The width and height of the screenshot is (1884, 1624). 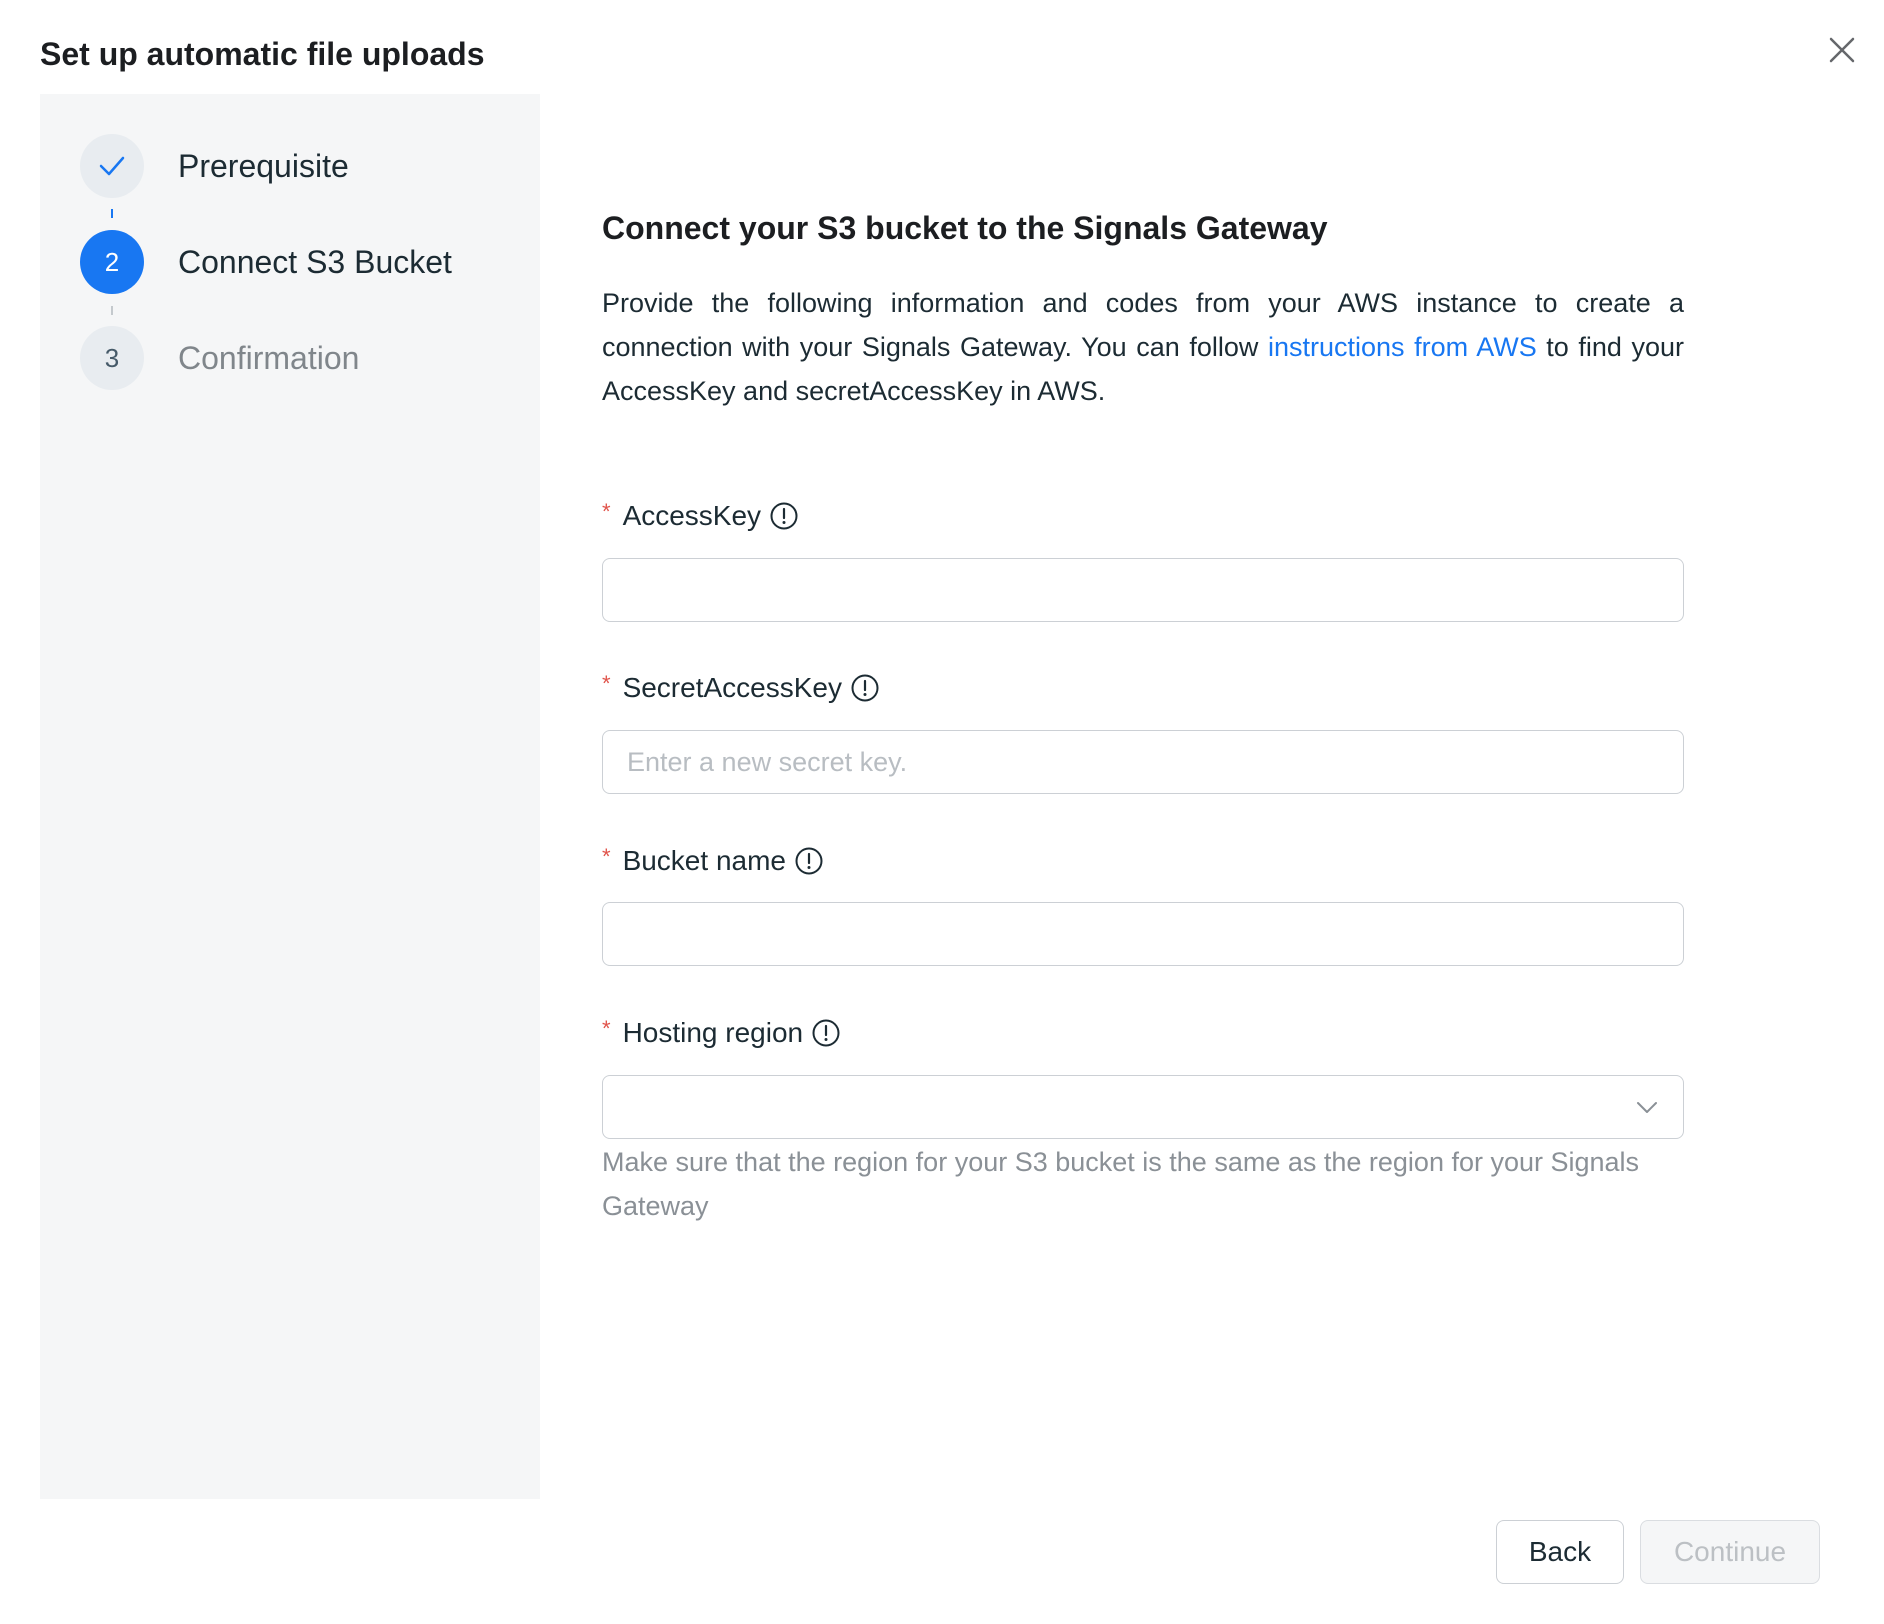 I want to click on chevron-down-icon, so click(x=1647, y=1107).